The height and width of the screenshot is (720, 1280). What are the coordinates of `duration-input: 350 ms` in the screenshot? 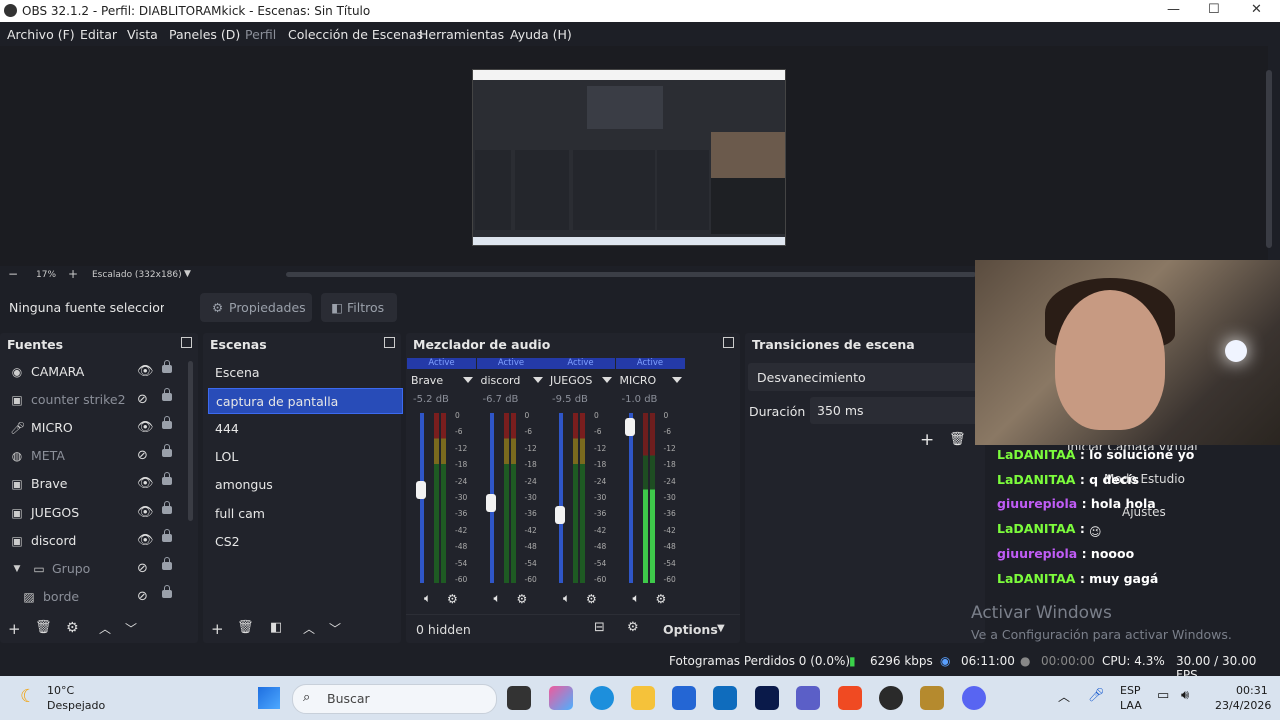 It's located at (895, 410).